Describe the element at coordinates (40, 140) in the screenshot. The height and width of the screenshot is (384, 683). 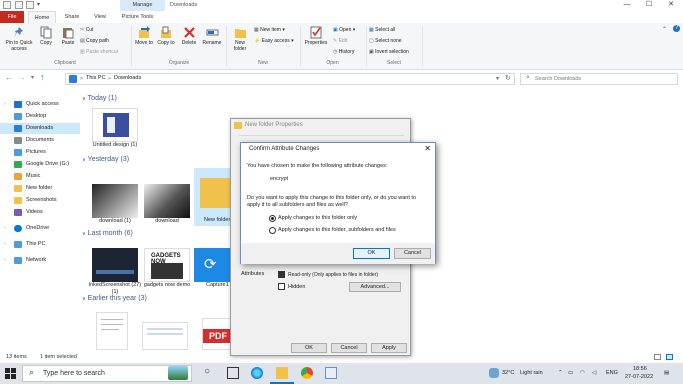
I see `nav-item-documents: Documents` at that location.